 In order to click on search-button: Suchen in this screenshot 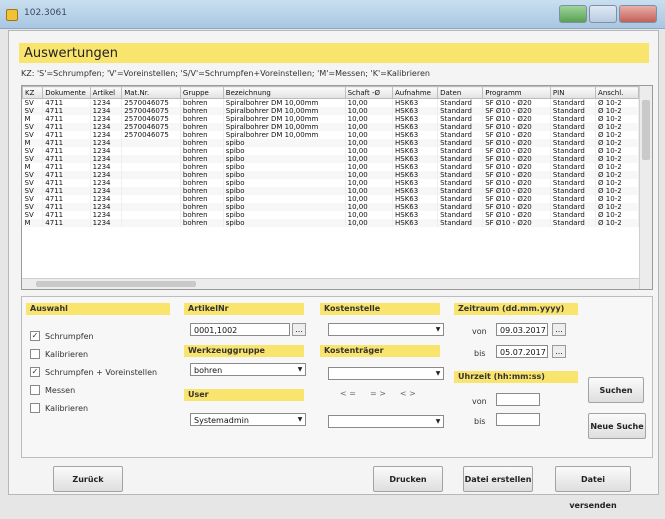, I will do `click(616, 390)`.